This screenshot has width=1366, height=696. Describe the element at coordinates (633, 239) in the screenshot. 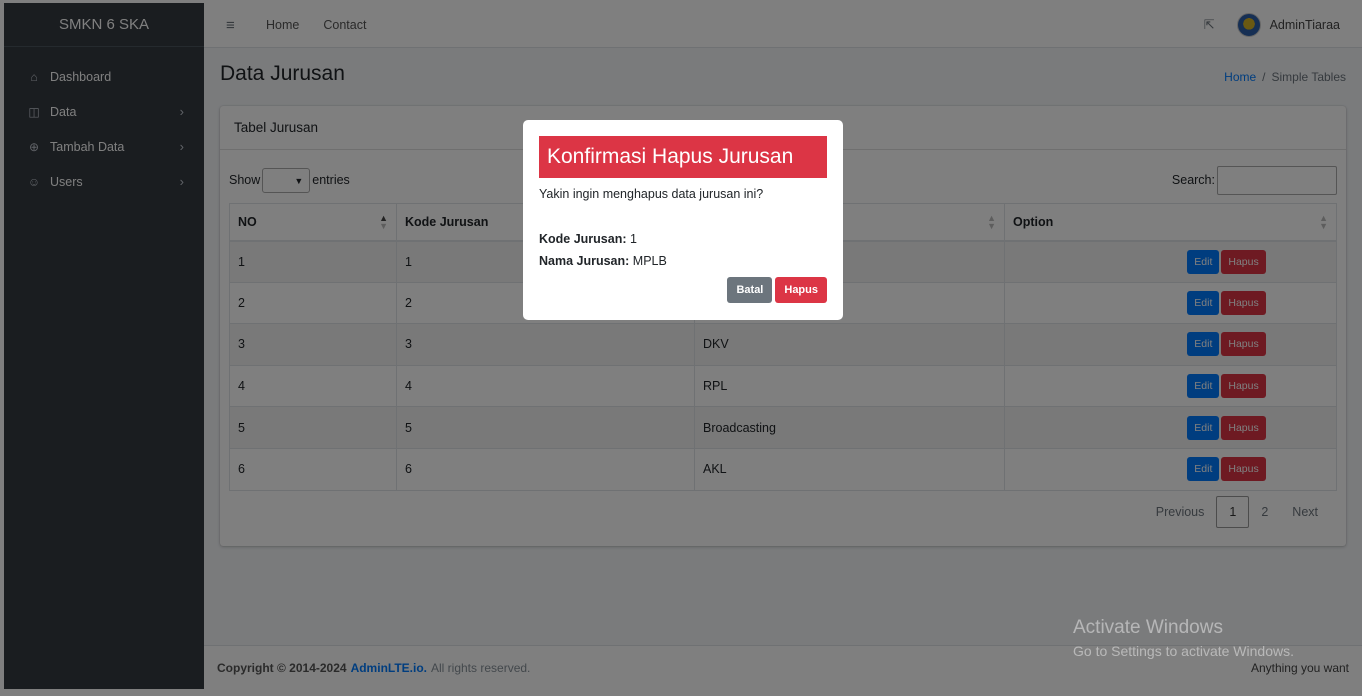

I see `modal-kode-value: 1` at that location.